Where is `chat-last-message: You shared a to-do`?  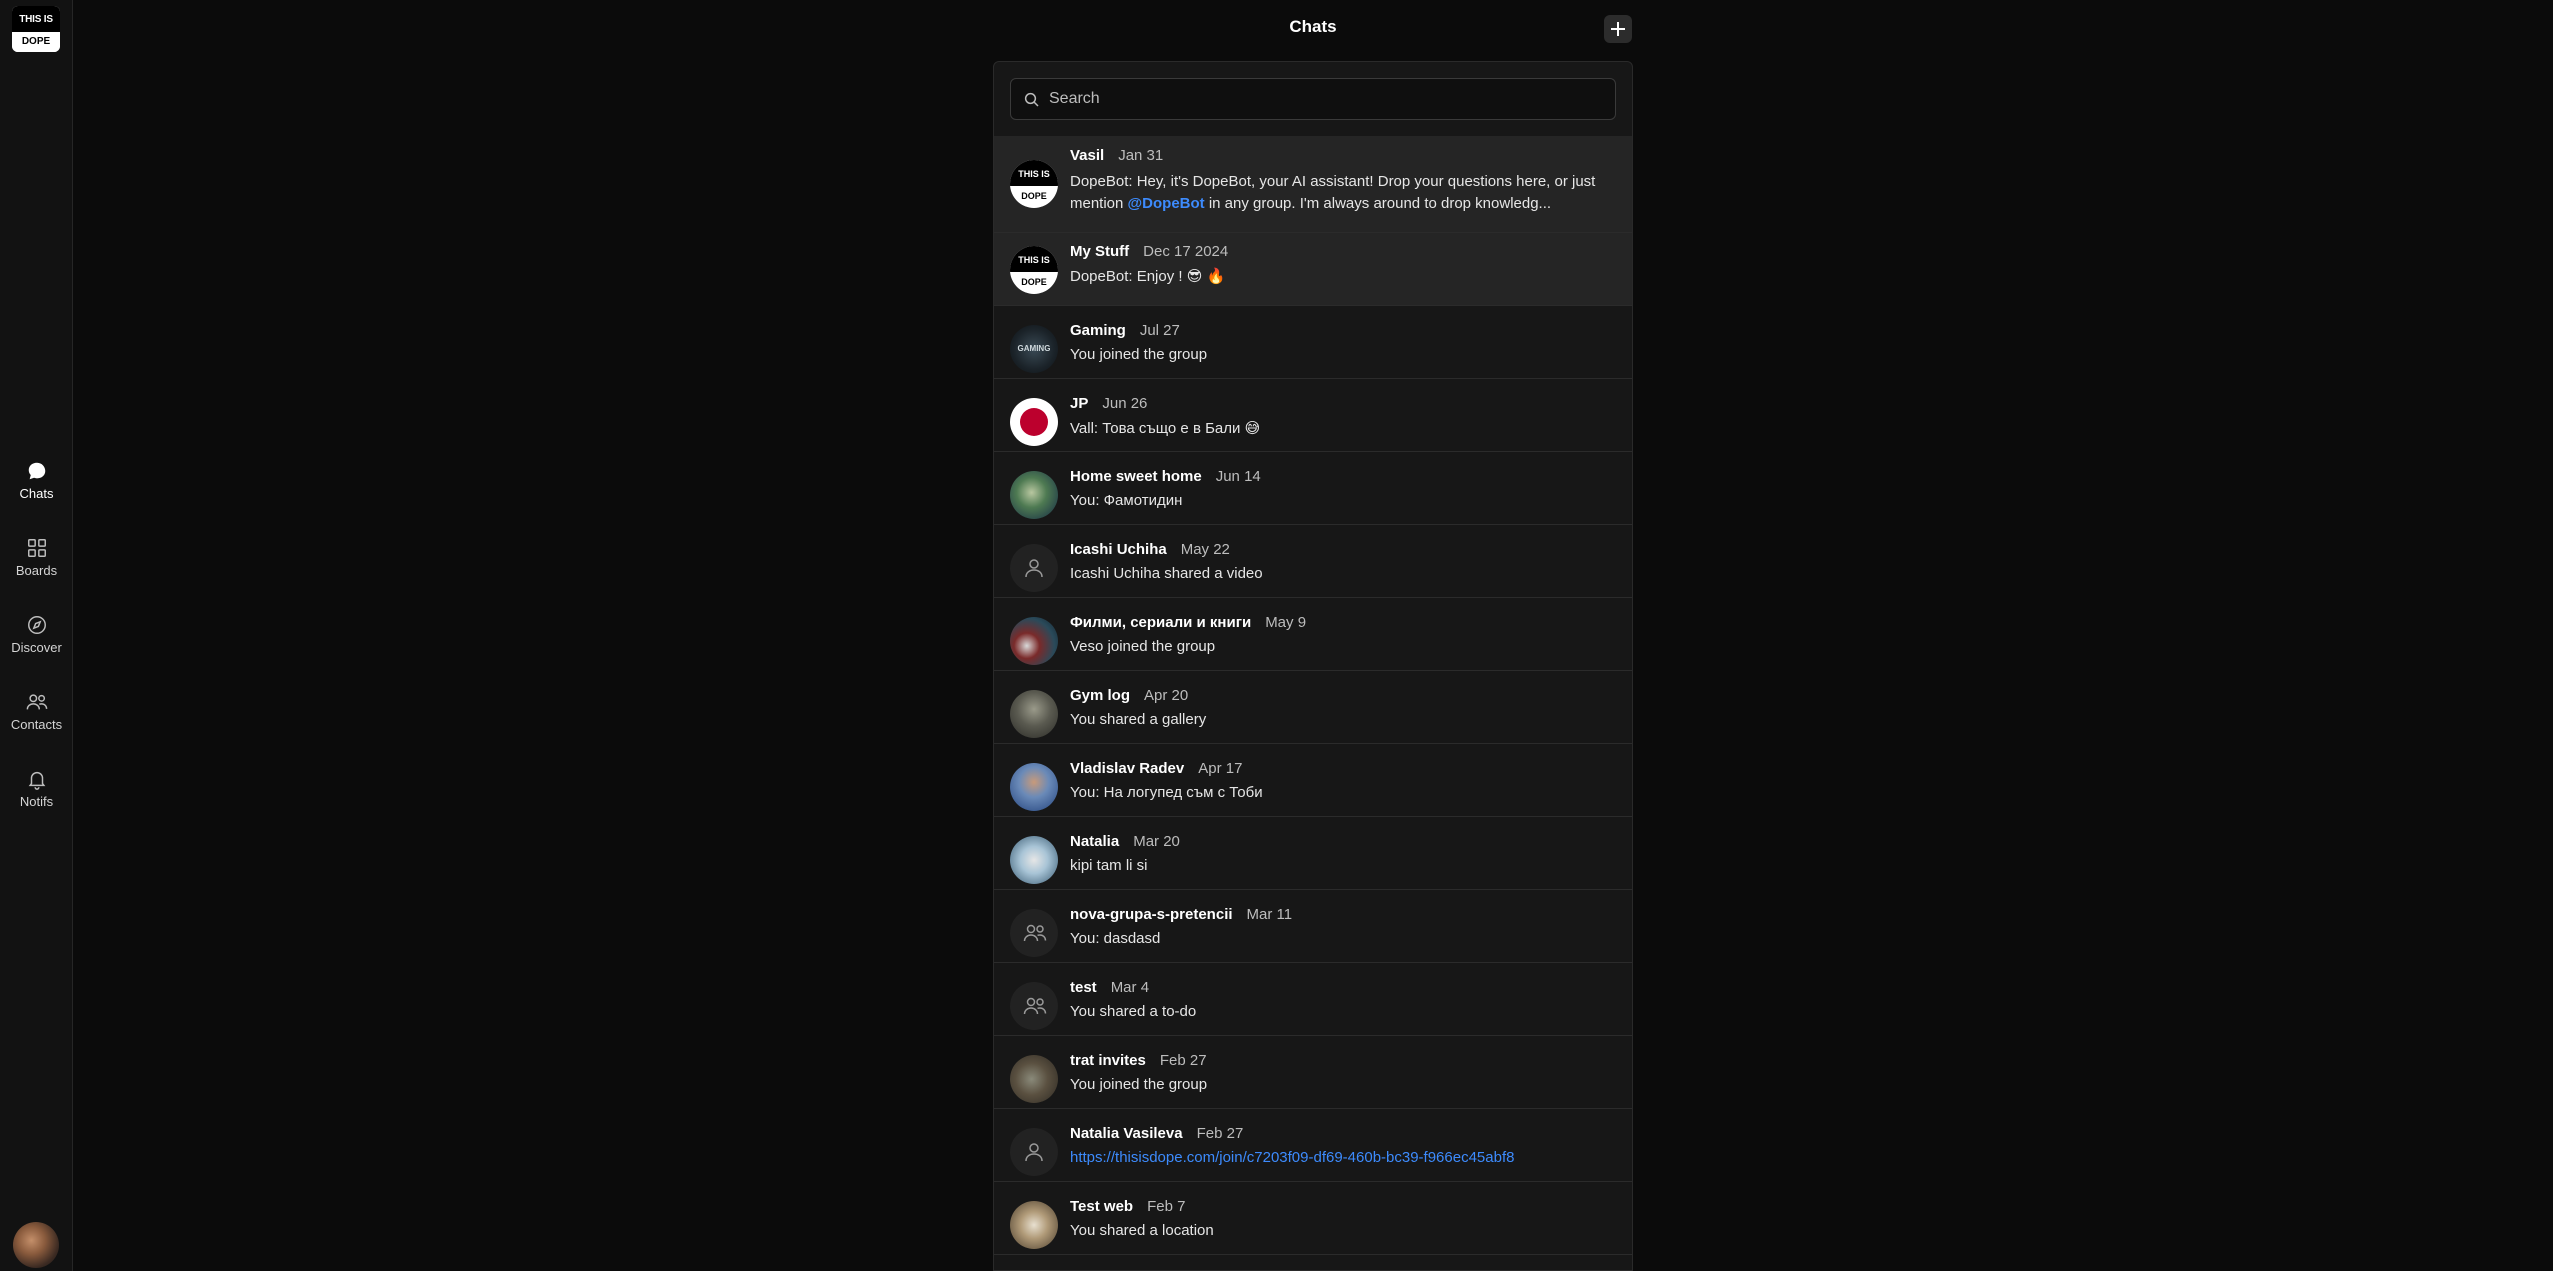 chat-last-message: You shared a to-do is located at coordinates (1133, 1011).